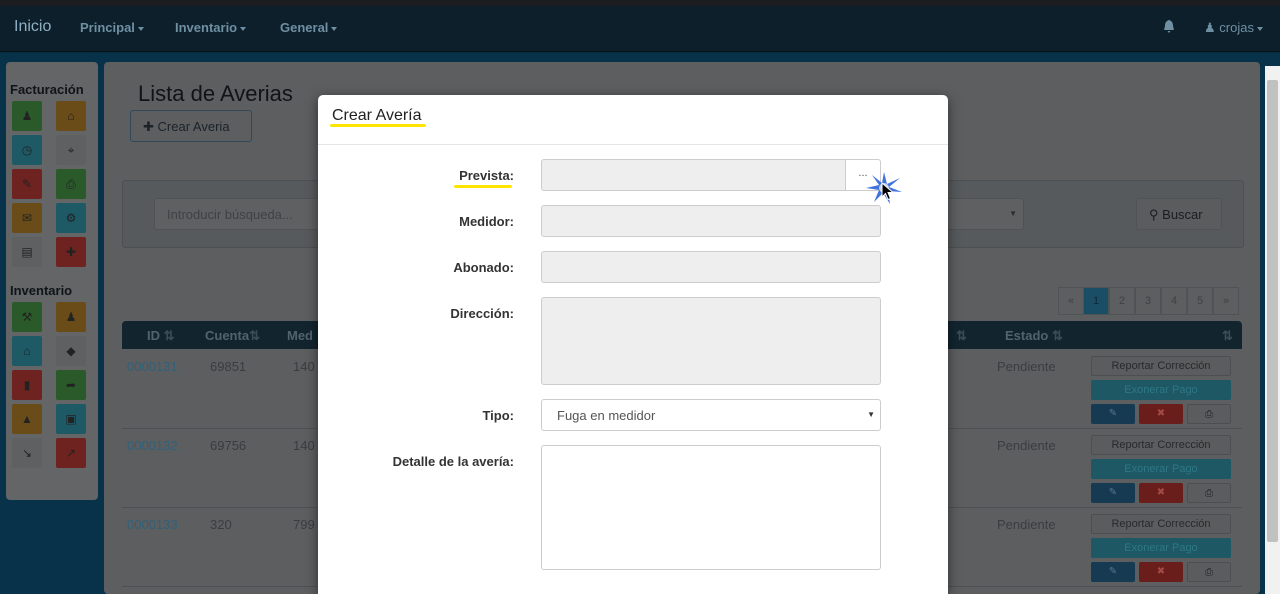 The image size is (1280, 594). Describe the element at coordinates (1174, 301) in the screenshot. I see `pagination-page-4: 4` at that location.